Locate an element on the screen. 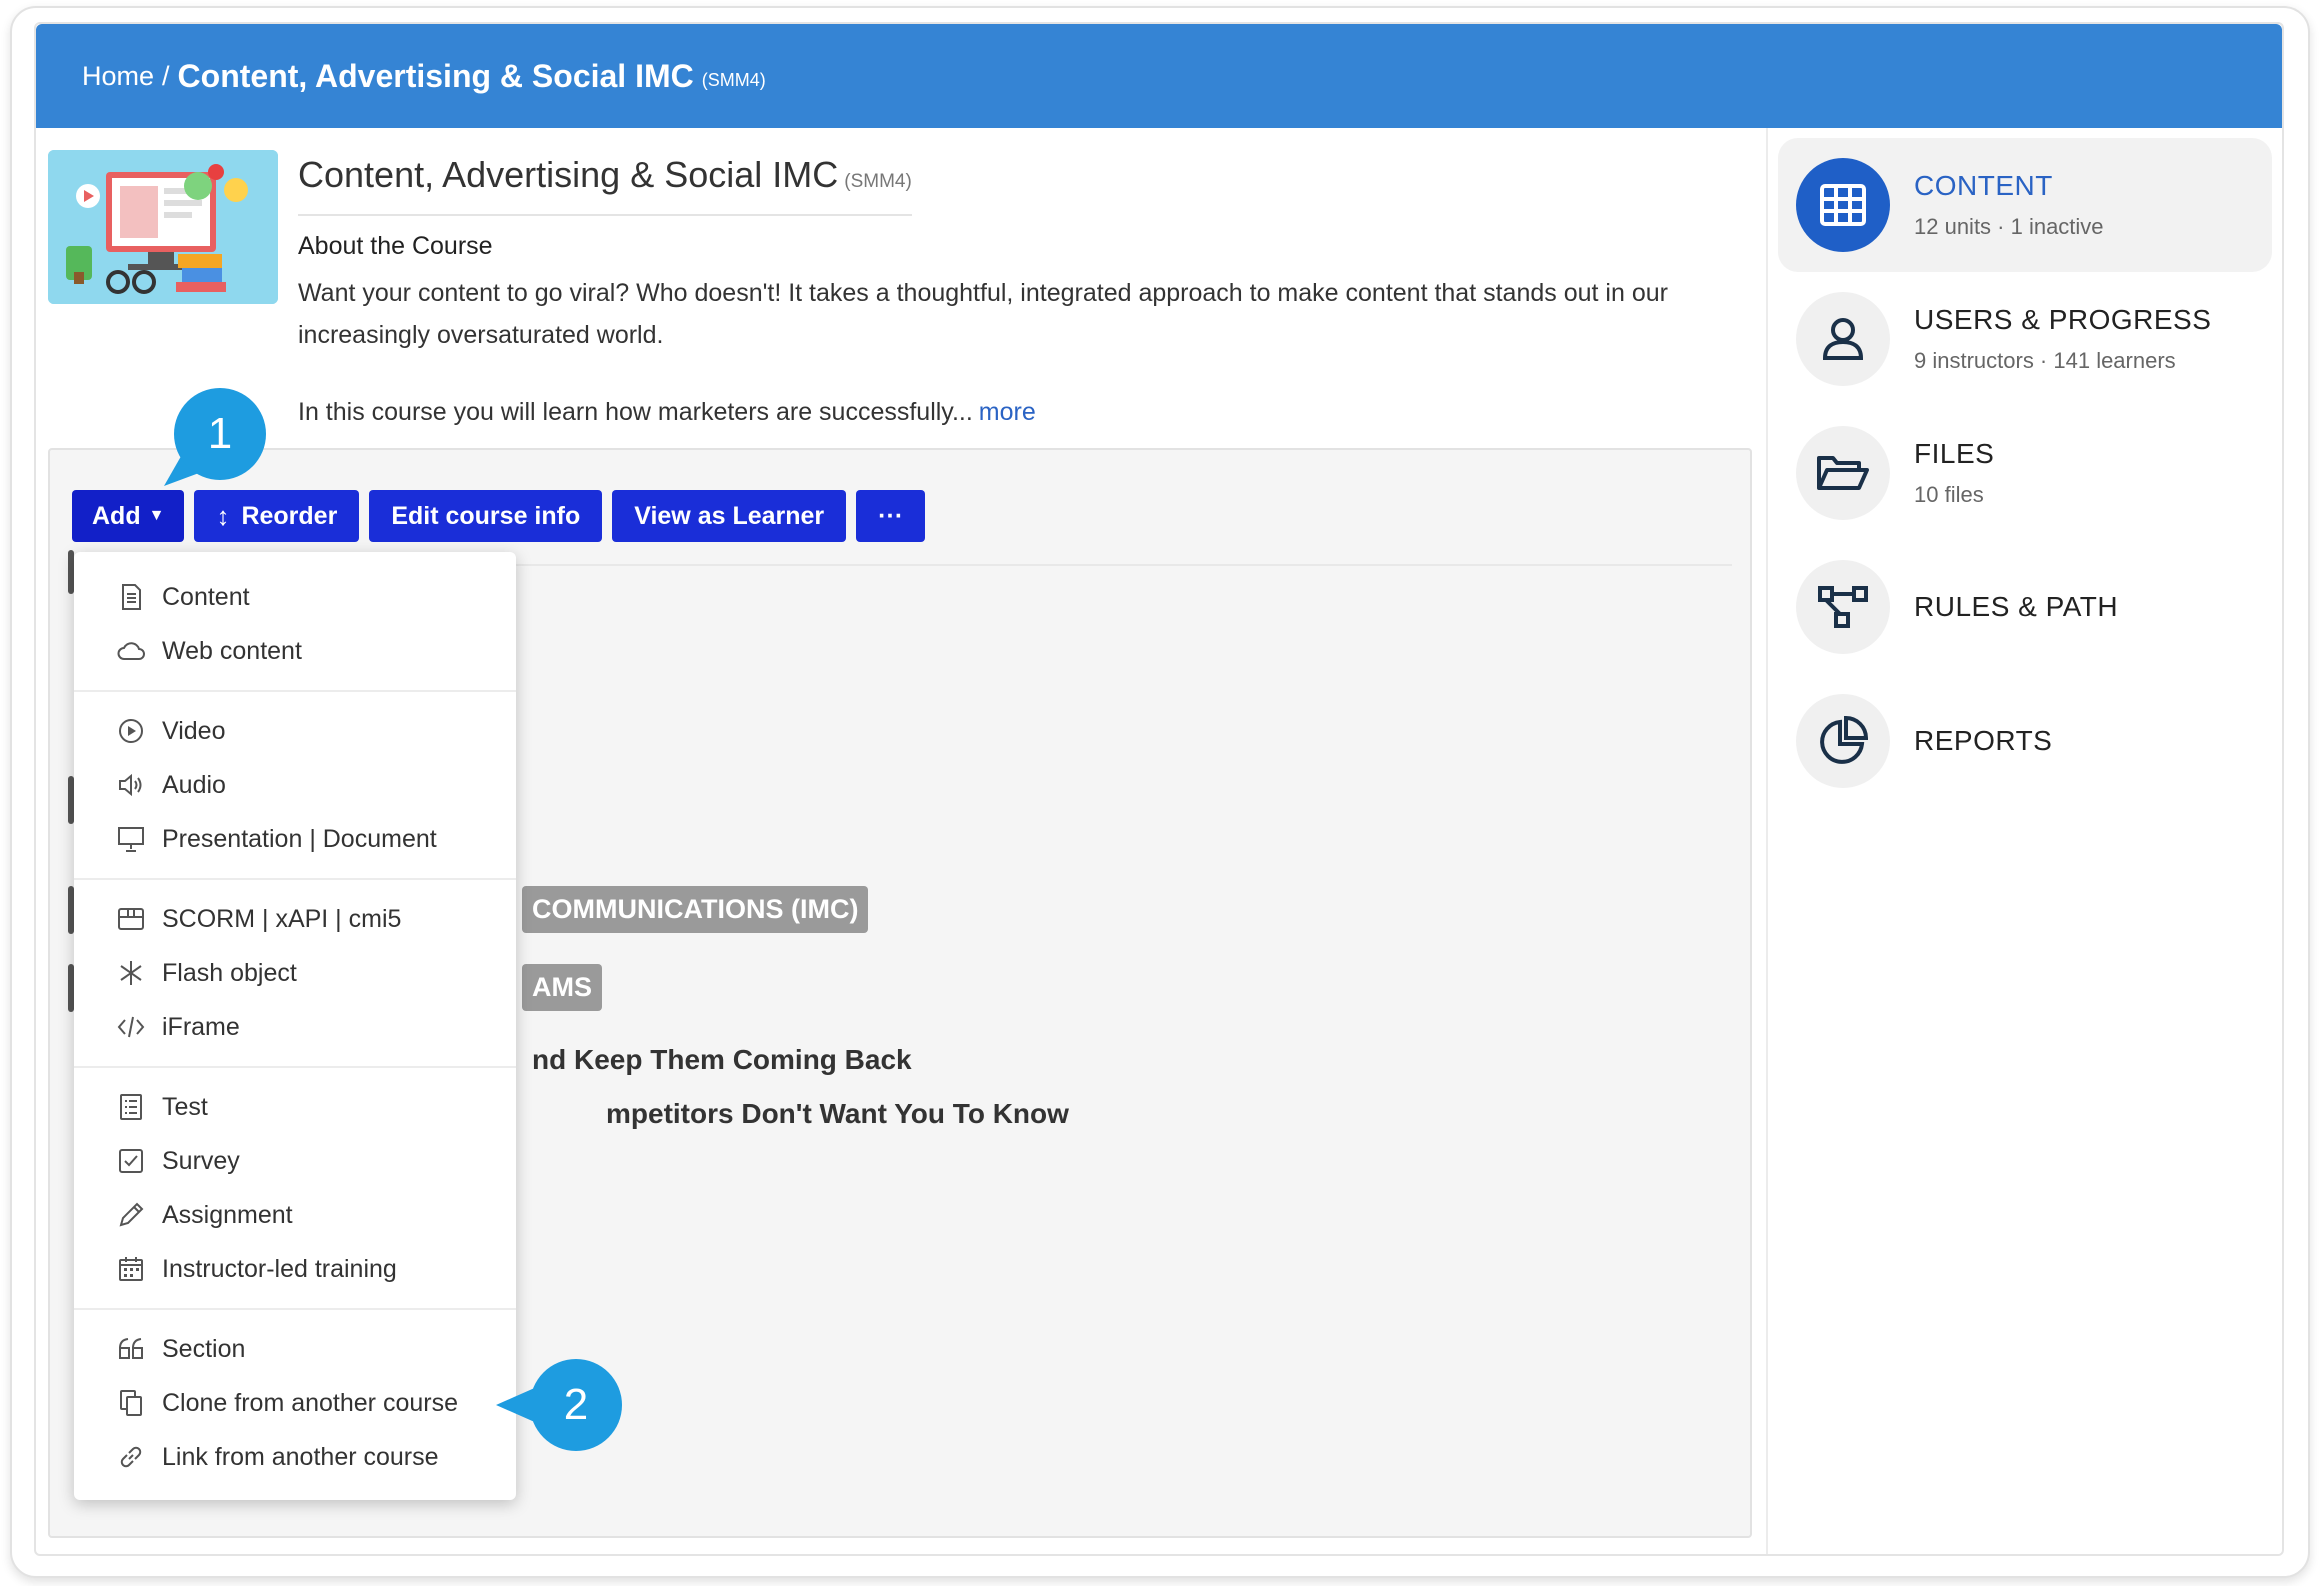  breadcrumb-code: (SMM4) is located at coordinates (733, 79).